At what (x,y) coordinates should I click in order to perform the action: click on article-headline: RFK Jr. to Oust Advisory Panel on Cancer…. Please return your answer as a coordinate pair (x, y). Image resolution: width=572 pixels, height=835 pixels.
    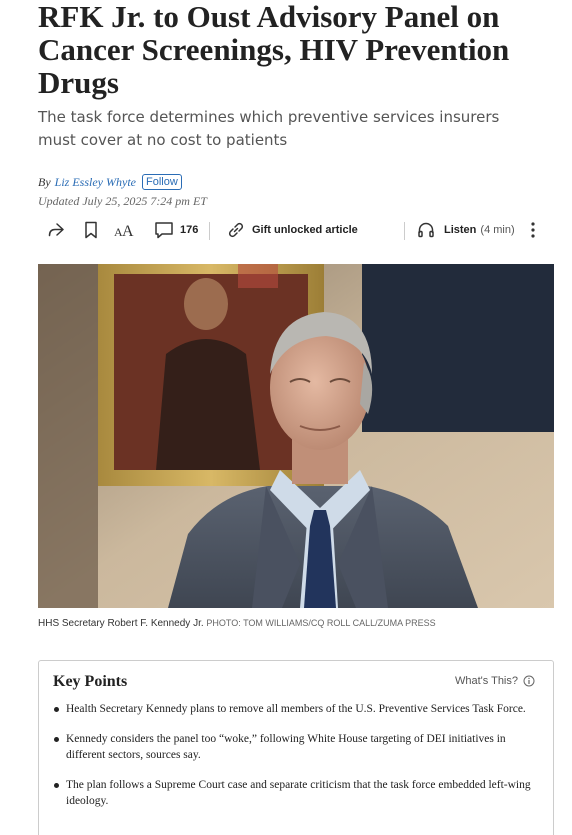
    Looking at the image, I should click on (274, 50).